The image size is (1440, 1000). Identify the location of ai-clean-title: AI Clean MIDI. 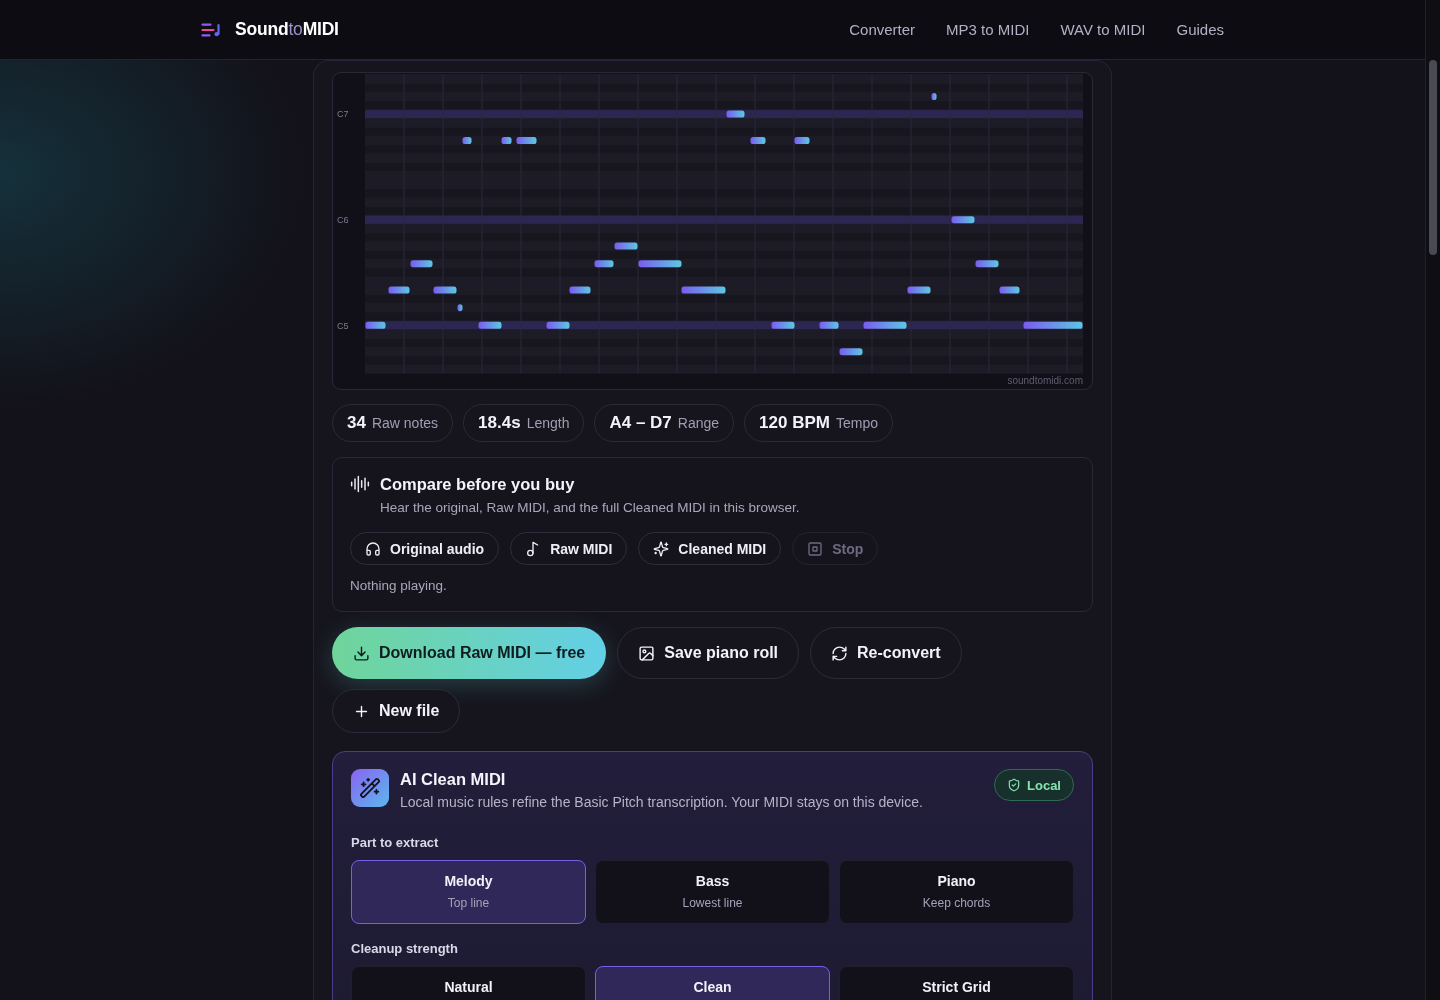
(453, 779).